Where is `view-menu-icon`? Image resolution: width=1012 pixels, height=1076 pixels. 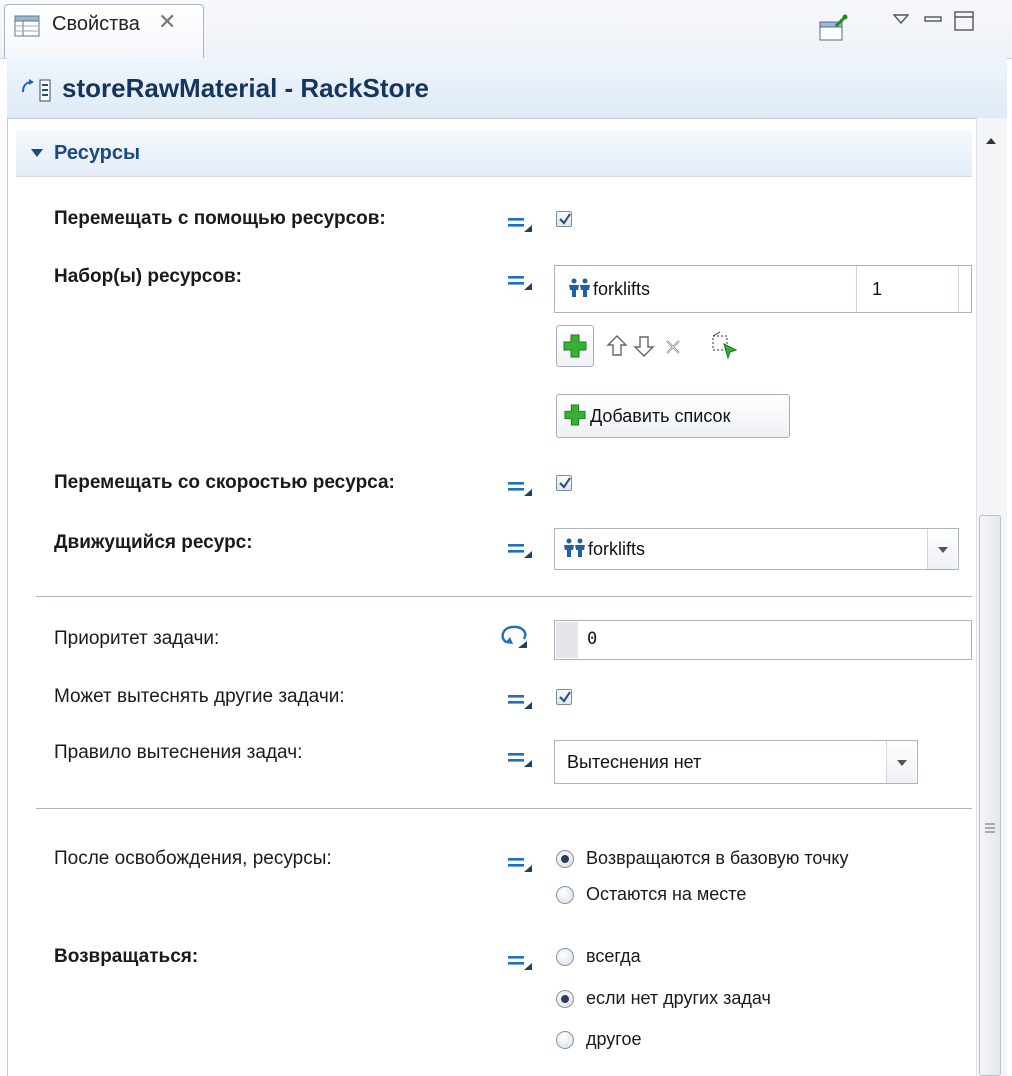
view-menu-icon is located at coordinates (901, 19).